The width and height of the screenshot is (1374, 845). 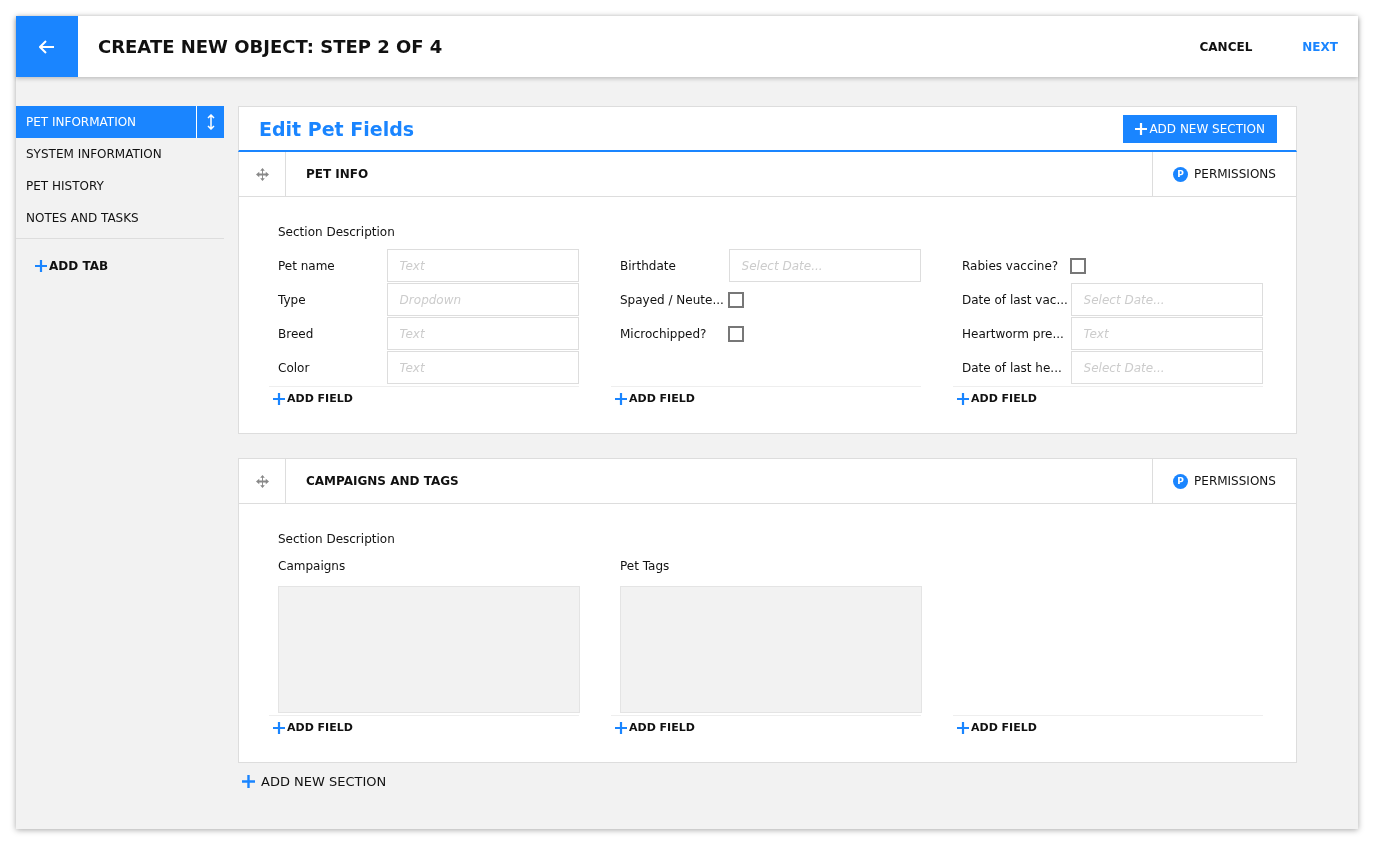 What do you see at coordinates (296, 333) in the screenshot?
I see `field-label: Breed` at bounding box center [296, 333].